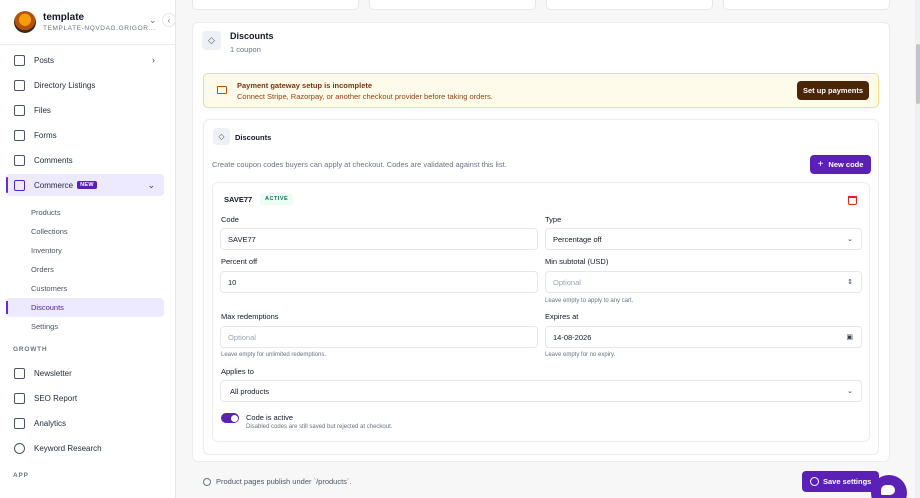  I want to click on scrollbar-thumb, so click(917, 74).